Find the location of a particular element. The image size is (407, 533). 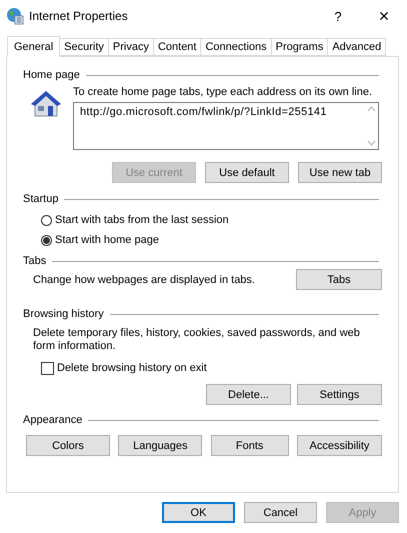

checkbox is located at coordinates (47, 368).